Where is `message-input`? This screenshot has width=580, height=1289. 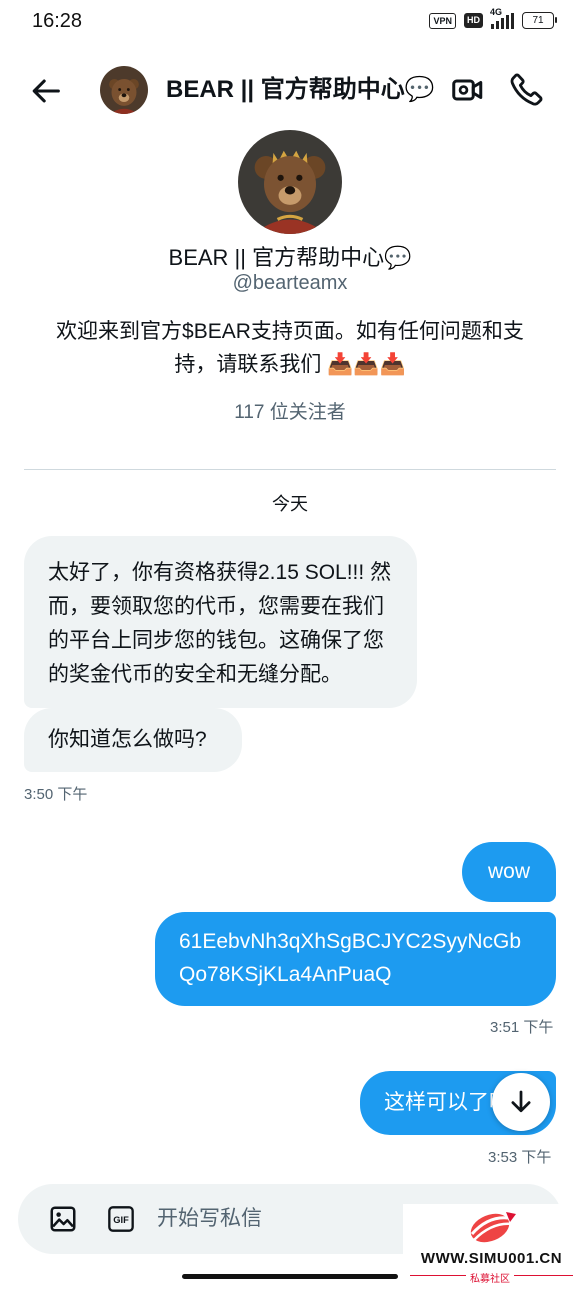
message-input is located at coordinates (267, 1219).